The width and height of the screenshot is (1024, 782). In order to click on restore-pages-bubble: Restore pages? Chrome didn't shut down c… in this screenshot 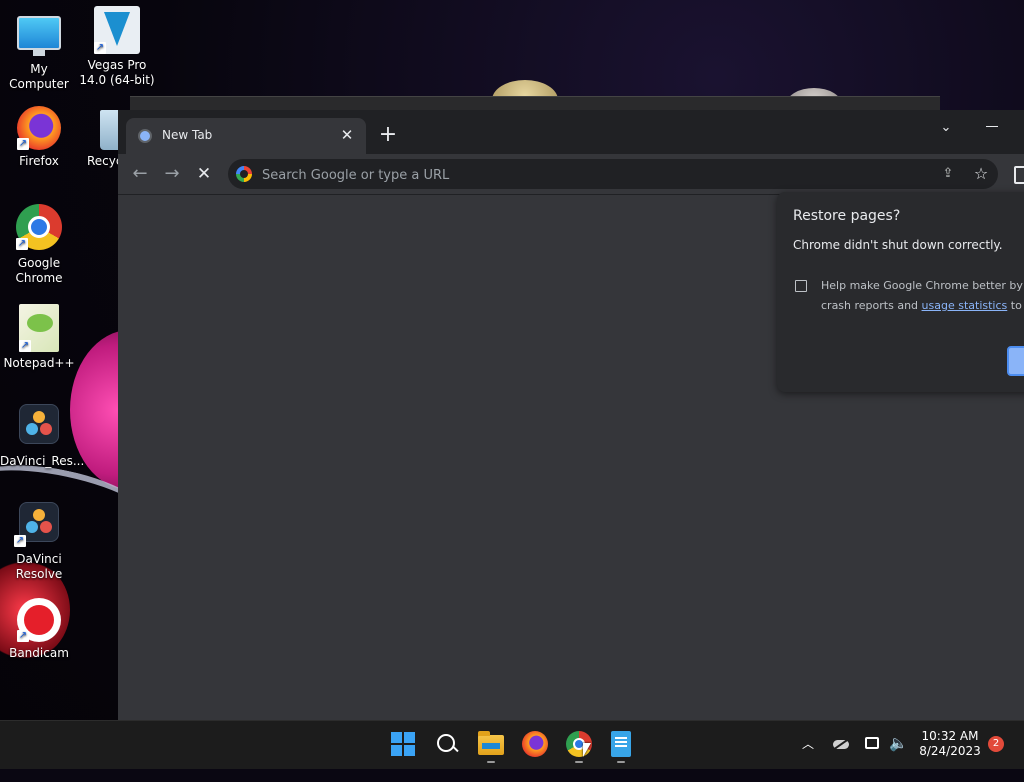, I will do `click(900, 292)`.